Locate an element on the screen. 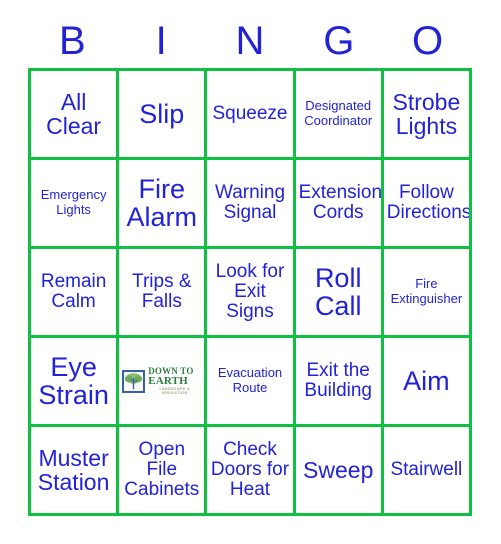 The height and width of the screenshot is (544, 501). bingo-cell: Follow Directions is located at coordinates (426, 203).